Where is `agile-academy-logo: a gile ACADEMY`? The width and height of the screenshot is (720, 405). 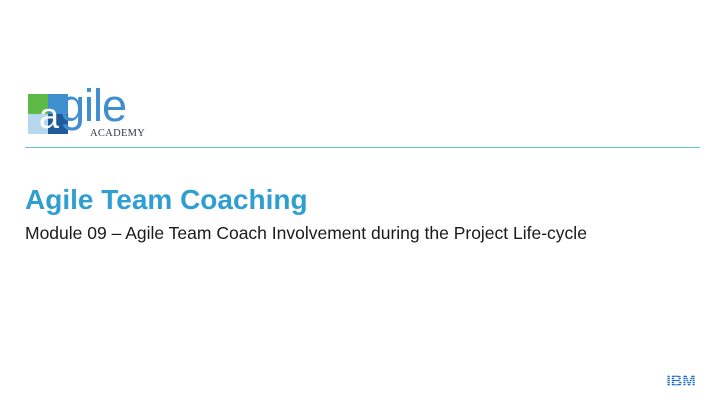
agile-academy-logo: a gile ACADEMY is located at coordinates (98, 112).